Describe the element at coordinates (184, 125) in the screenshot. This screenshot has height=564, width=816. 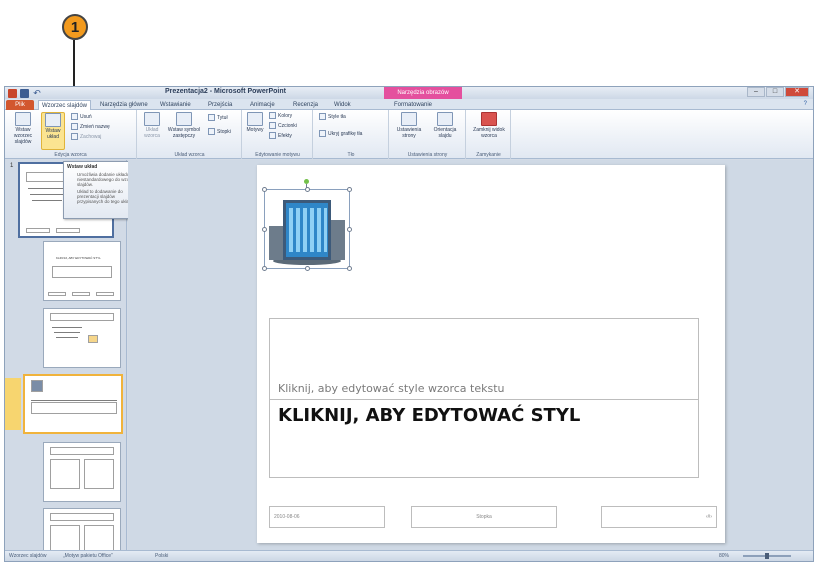
I see `insert-placeholder-button: Wstaw symbol zastępczy` at that location.